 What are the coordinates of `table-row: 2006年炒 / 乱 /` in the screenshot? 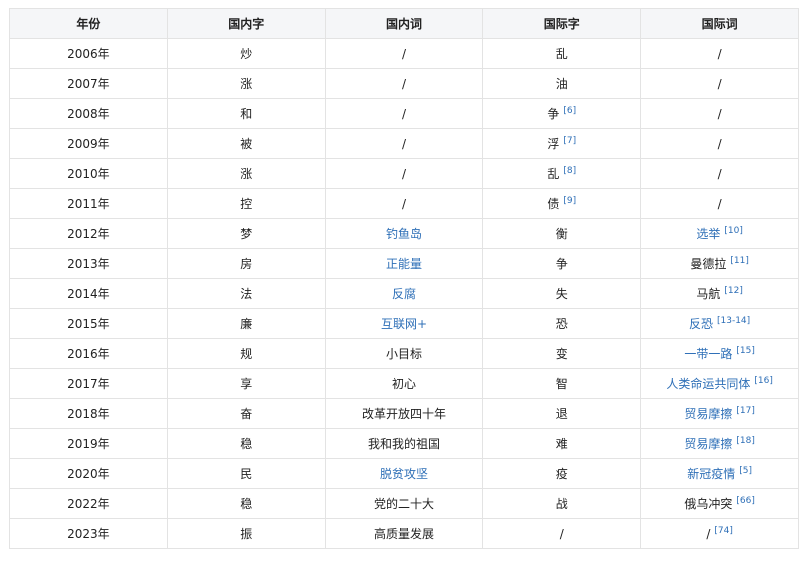 It's located at (404, 53).